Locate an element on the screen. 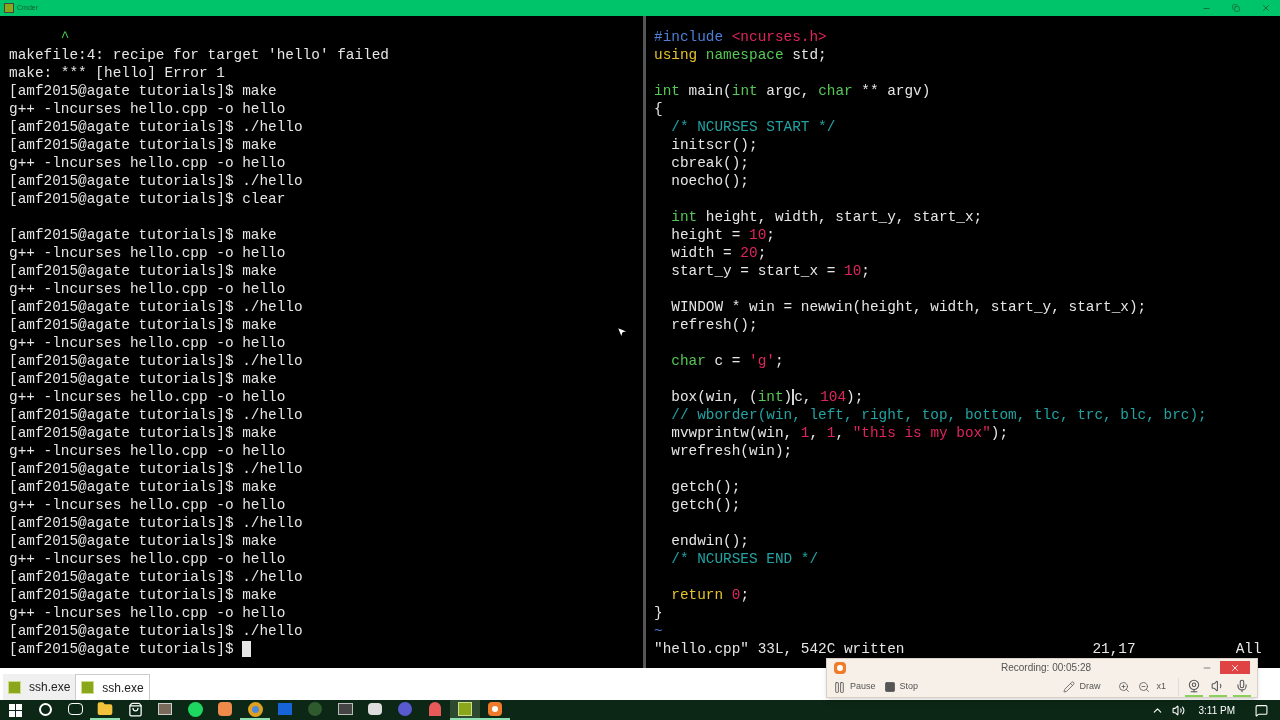 This screenshot has width=1280, height=720. pencil-icon is located at coordinates (1069, 687).